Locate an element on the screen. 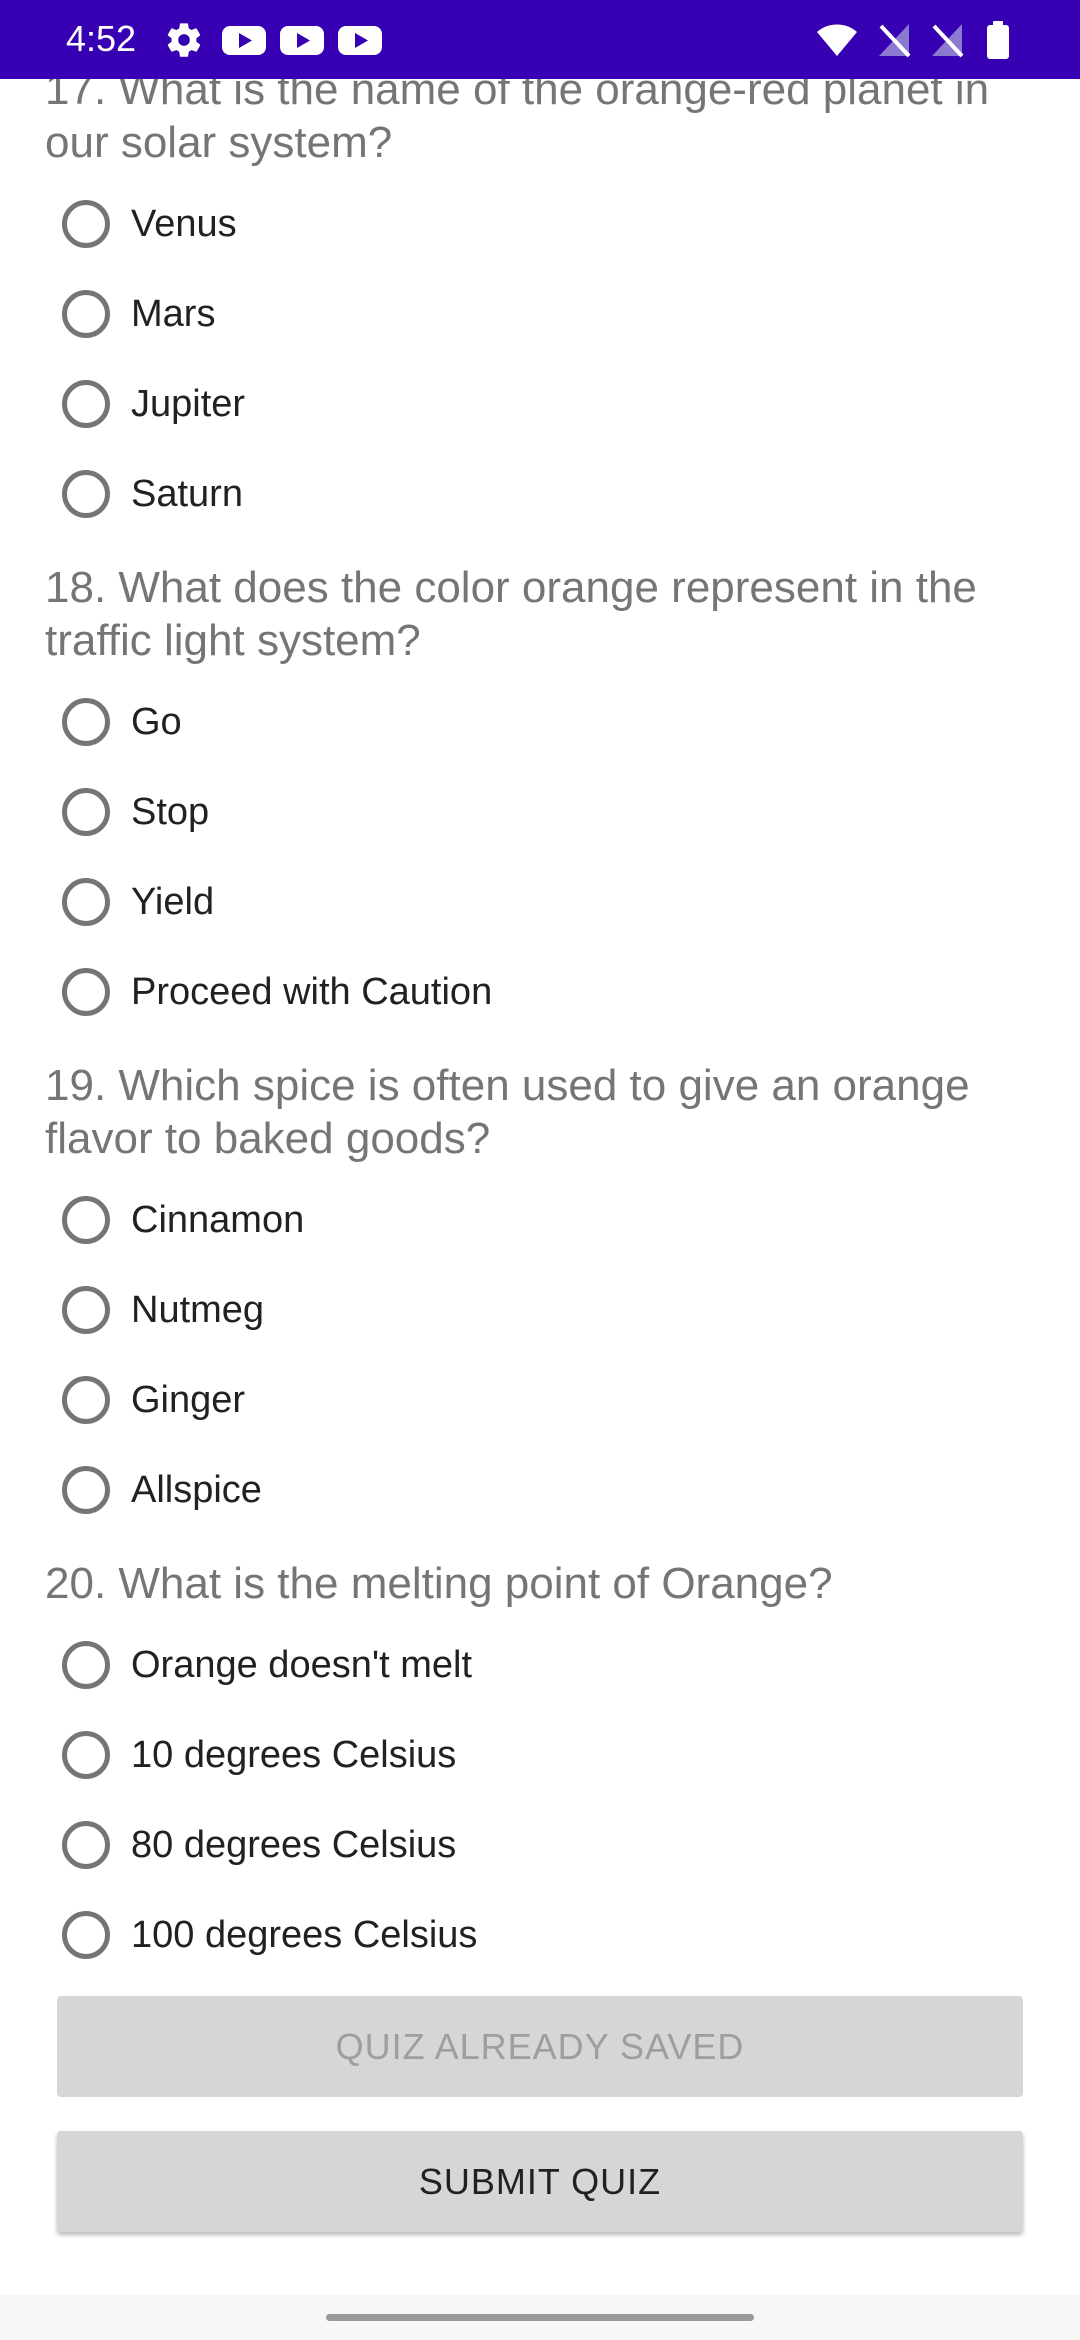 This screenshot has width=1080, height=2340. option-label: Saturn is located at coordinates (187, 493).